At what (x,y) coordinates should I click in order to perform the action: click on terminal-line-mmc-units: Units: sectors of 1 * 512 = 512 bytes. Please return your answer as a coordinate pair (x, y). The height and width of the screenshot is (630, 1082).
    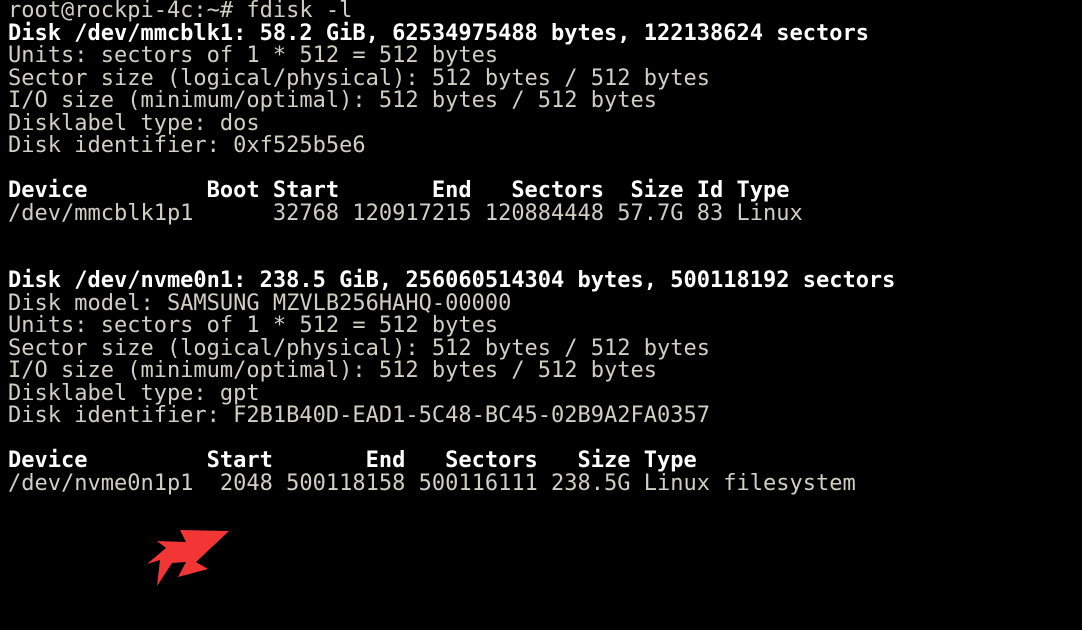
    Looking at the image, I should click on (253, 55).